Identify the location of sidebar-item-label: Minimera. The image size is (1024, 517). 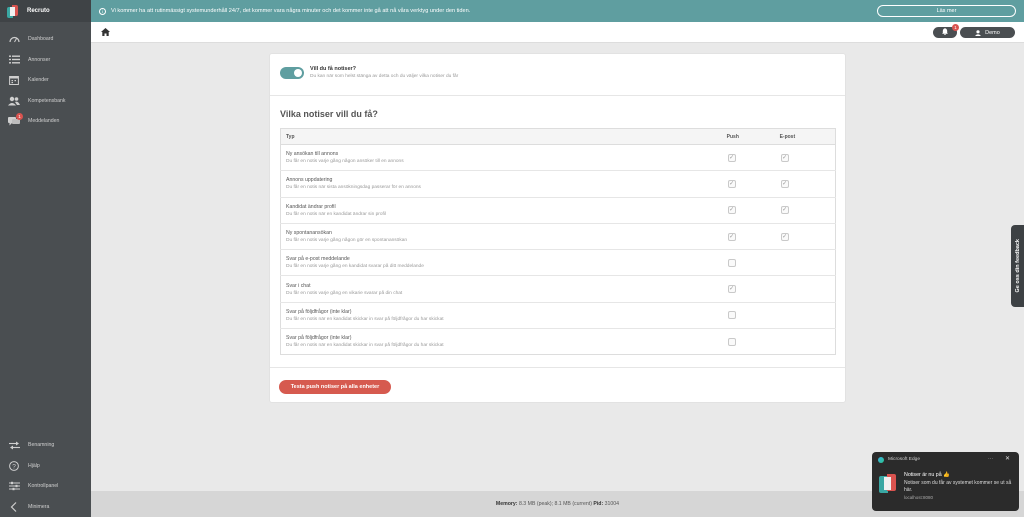
(39, 506).